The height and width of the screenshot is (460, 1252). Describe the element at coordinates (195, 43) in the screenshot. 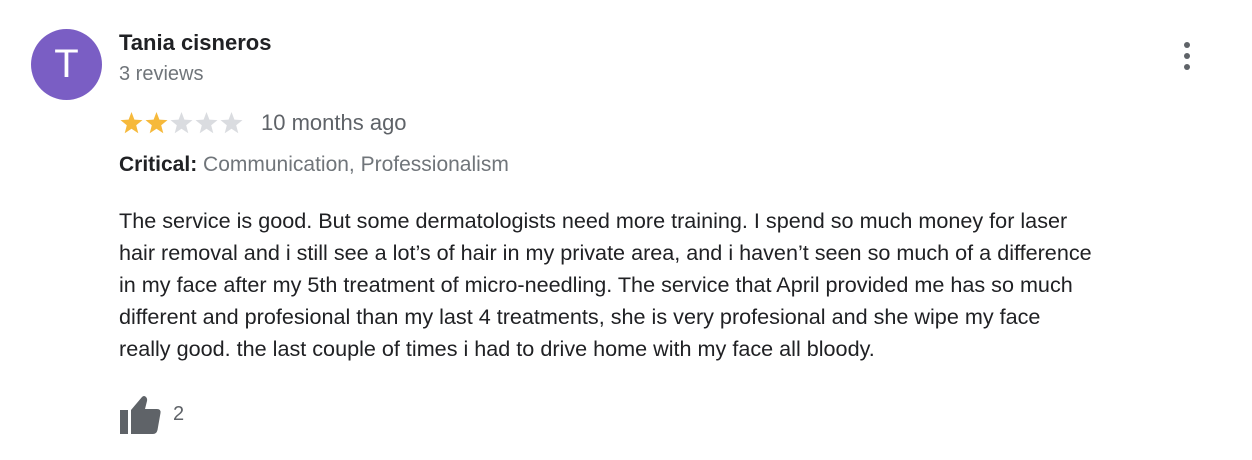

I see `author-name: Tania cisneros` at that location.